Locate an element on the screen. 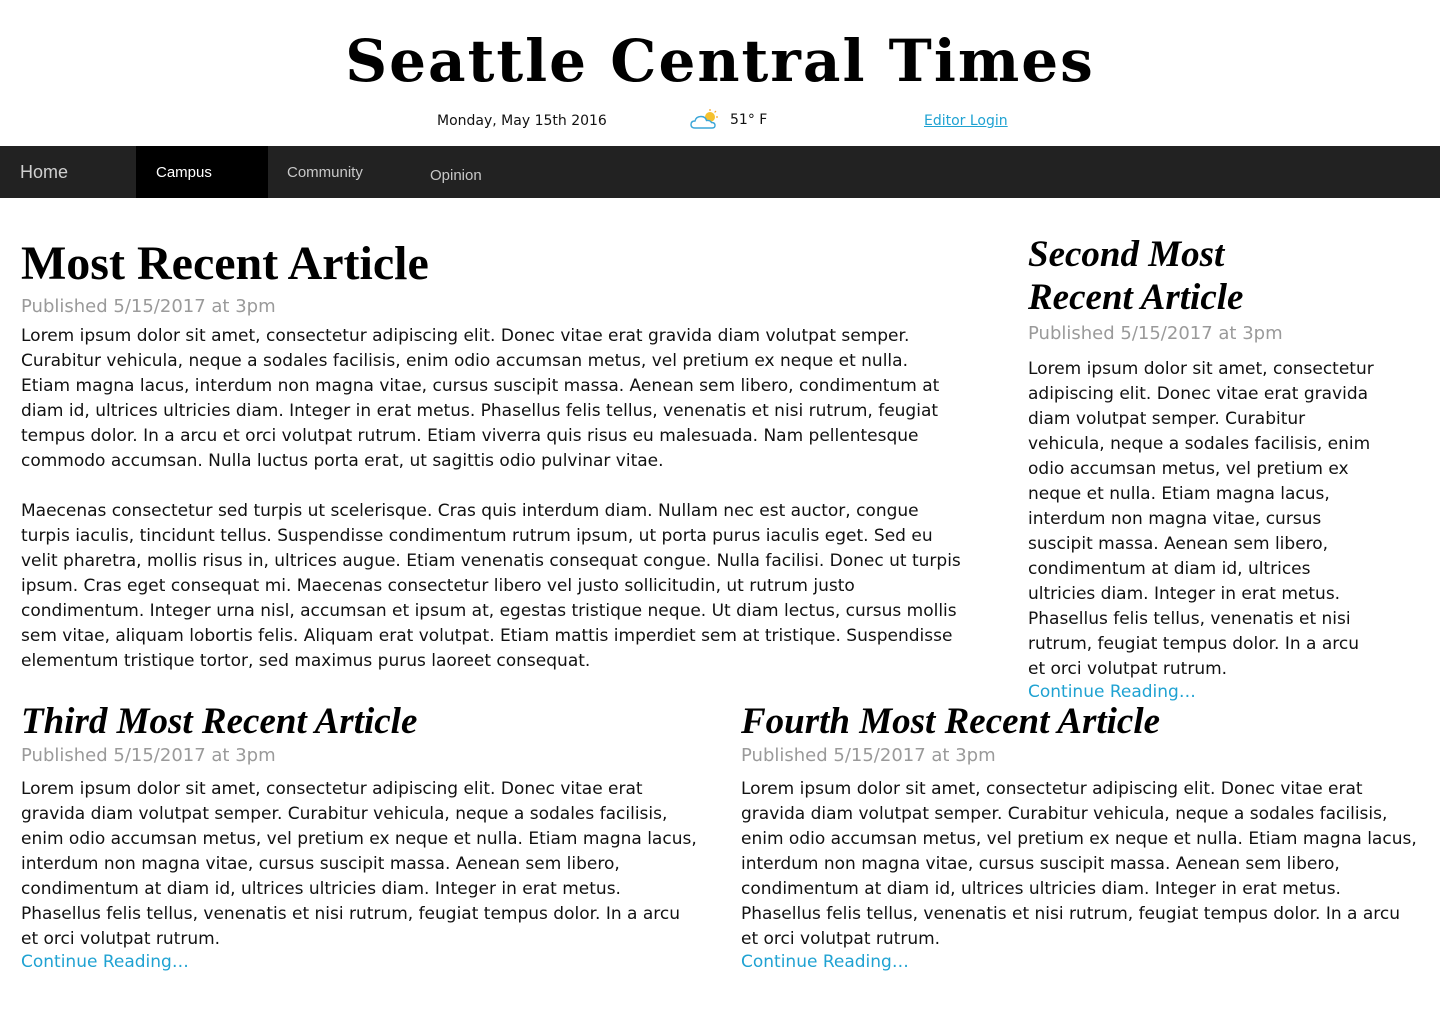 The height and width of the screenshot is (1024, 1440). main-nav: Home Campus Community Opinion is located at coordinates (720, 172).